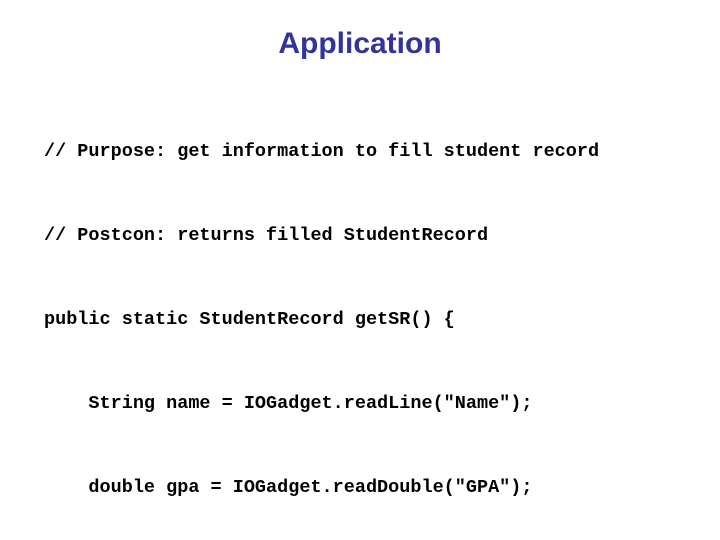 The height and width of the screenshot is (540, 720). What do you see at coordinates (266, 235) in the screenshot?
I see `code-line: // Postcon: returns filled StudentRecord` at bounding box center [266, 235].